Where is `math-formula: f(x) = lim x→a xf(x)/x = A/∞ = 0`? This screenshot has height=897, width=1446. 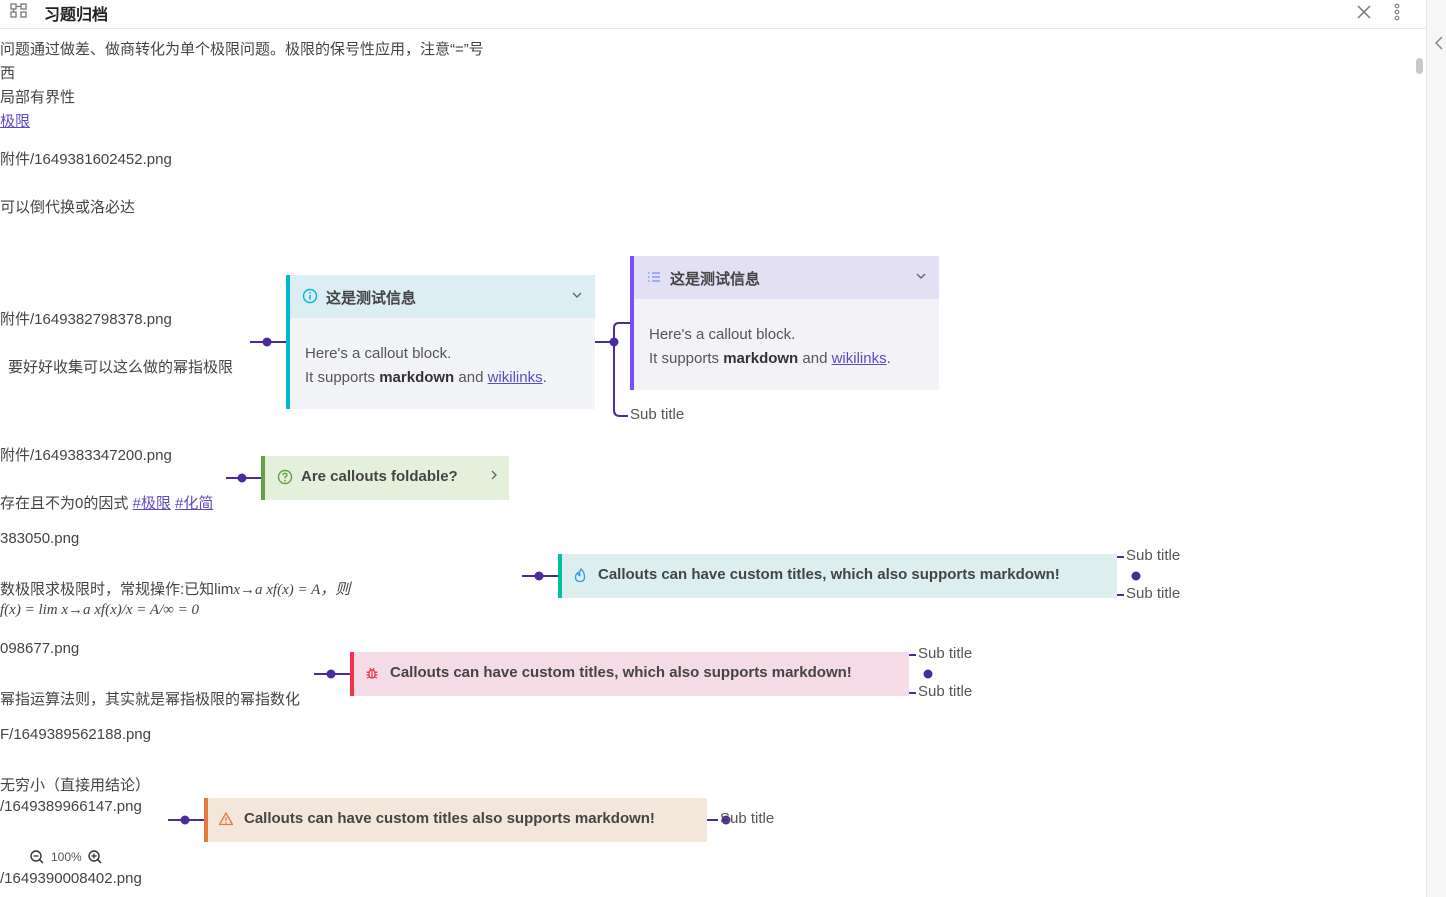 math-formula: f(x) = lim x→a xf(x)/x = A/∞ = 0 is located at coordinates (100, 610).